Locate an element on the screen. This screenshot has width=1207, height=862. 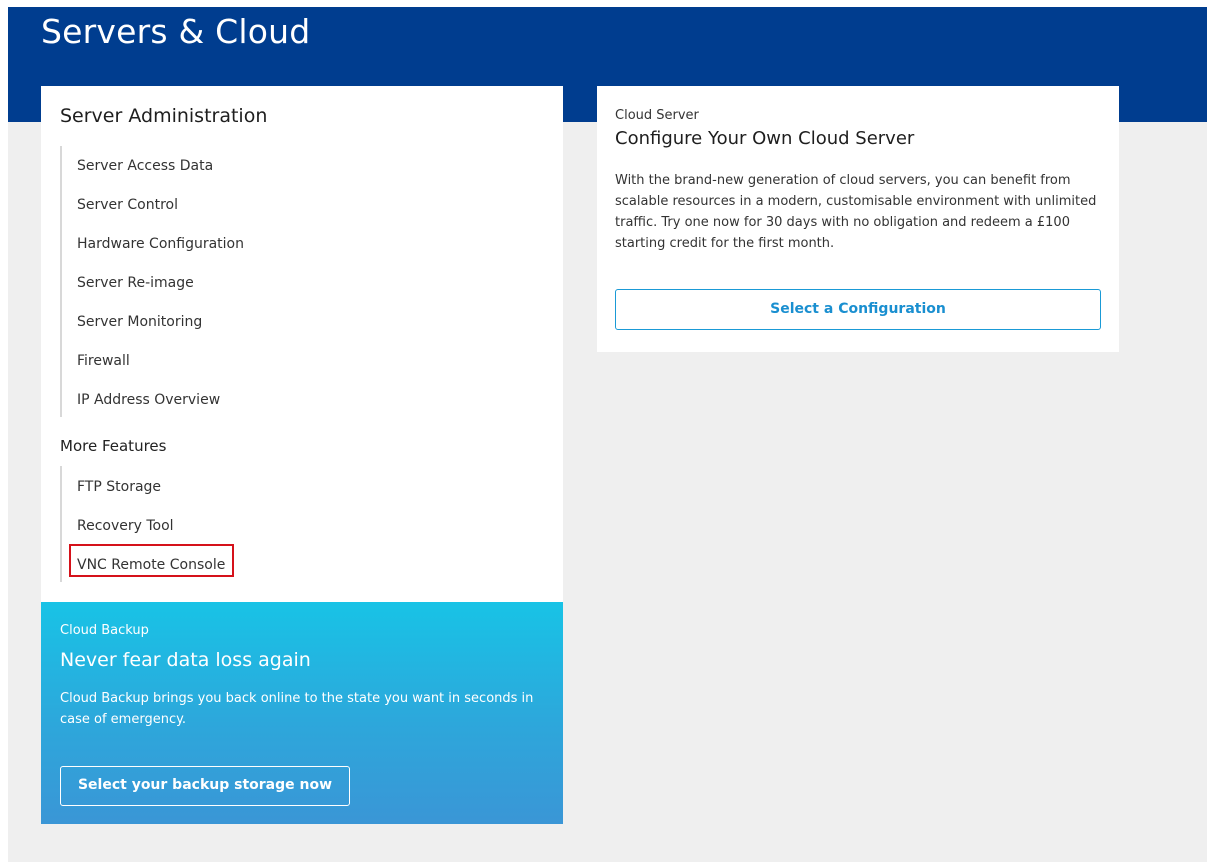
more-features-nav is located at coordinates (61, 524).